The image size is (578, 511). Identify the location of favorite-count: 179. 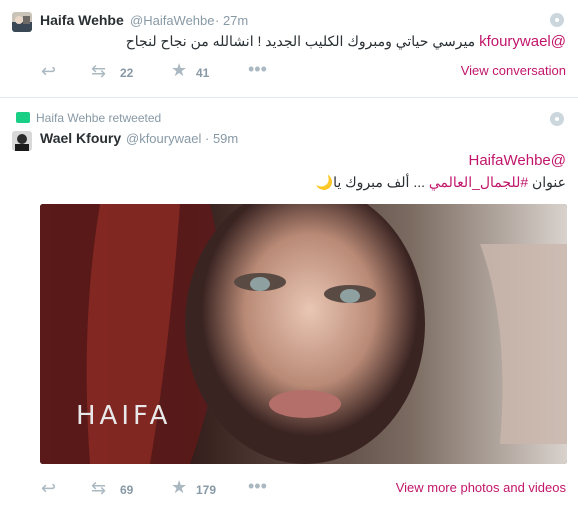
(206, 490).